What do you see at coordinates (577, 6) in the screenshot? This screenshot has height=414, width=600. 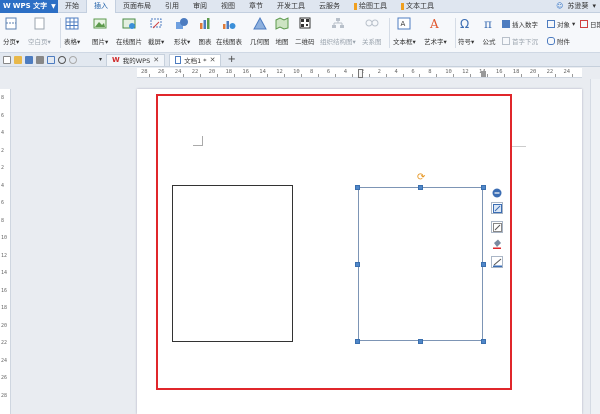 I see `user-name: 苏逊葵` at bounding box center [577, 6].